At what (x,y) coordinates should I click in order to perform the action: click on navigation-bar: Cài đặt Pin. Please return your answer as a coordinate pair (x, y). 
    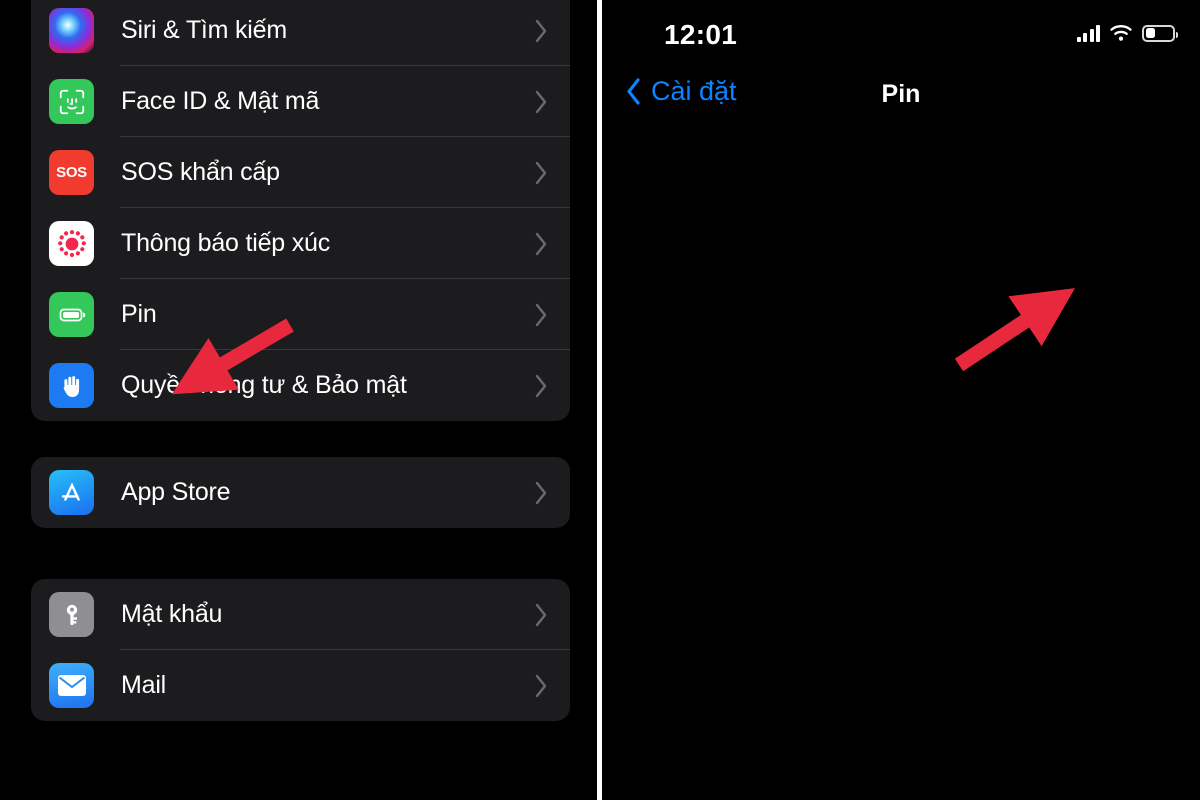
    Looking at the image, I should click on (901, 102).